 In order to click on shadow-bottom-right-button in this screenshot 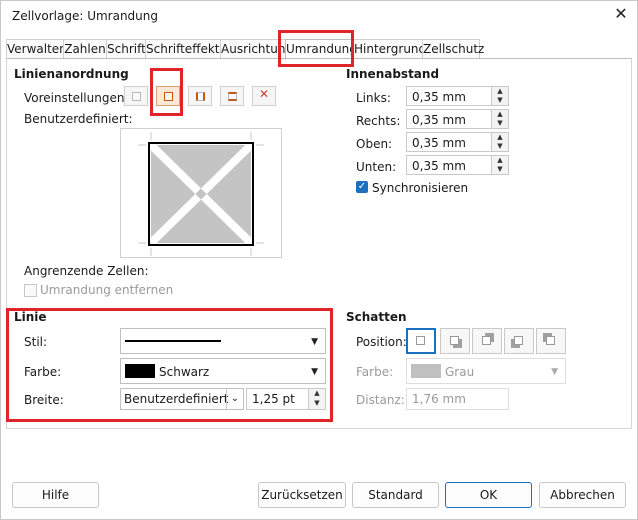, I will do `click(455, 341)`.